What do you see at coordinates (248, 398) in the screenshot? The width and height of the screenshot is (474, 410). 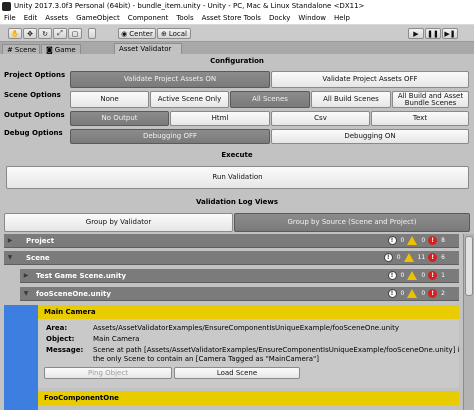 I see `foo-component-header: FooComponentOne` at bounding box center [248, 398].